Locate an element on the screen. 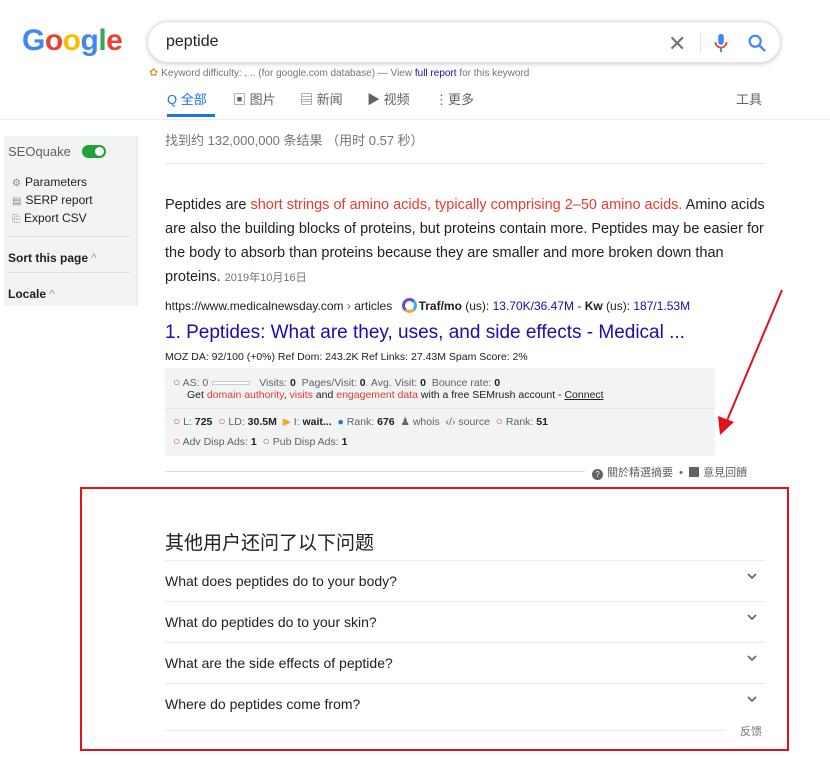 Image resolution: width=830 pixels, height=760 pixels. tab-all: Q 全部 is located at coordinates (187, 98).